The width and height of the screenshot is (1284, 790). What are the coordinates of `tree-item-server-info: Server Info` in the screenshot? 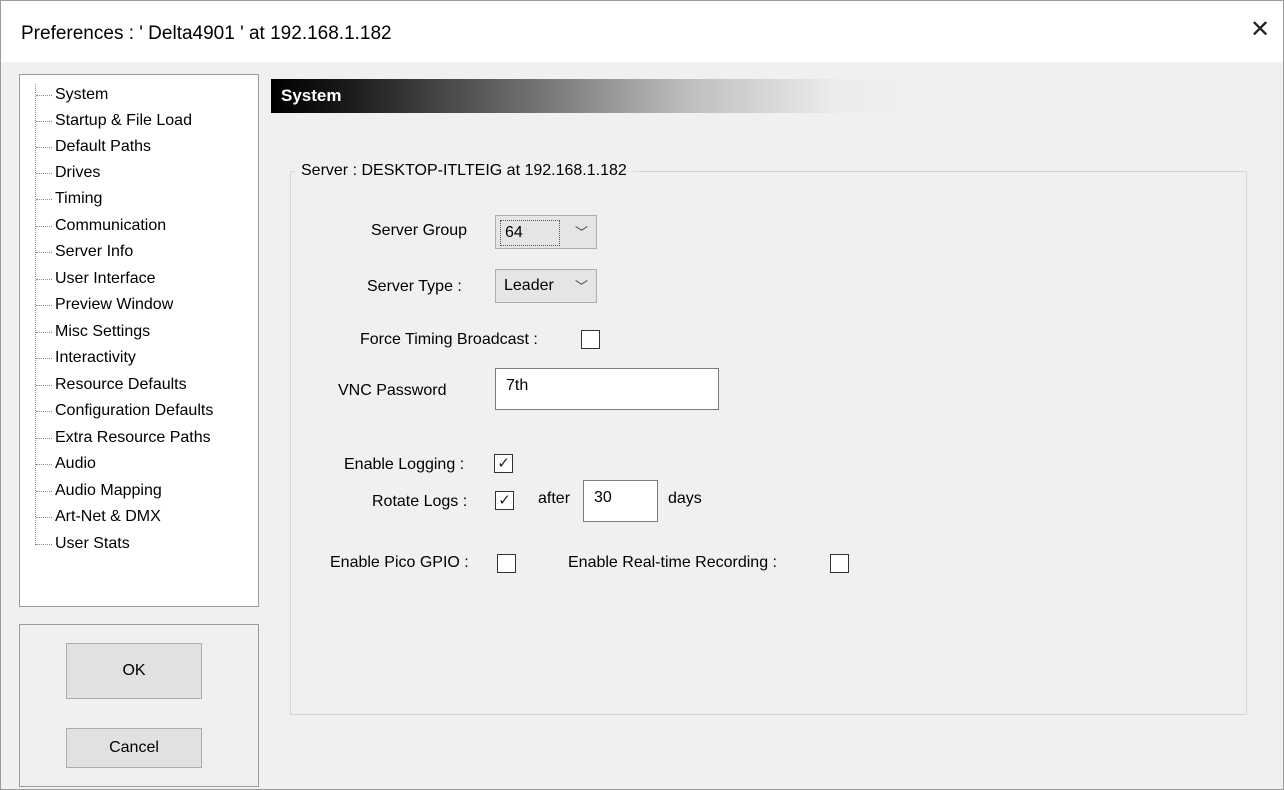 It's located at (84, 252).